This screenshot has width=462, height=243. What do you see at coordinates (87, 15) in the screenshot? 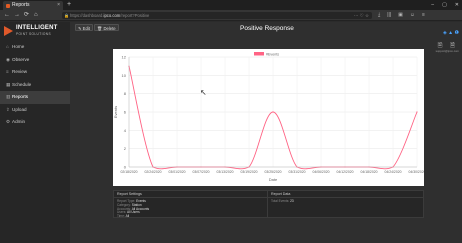
I see `url-prefix: https://dashboard.` at bounding box center [87, 15].